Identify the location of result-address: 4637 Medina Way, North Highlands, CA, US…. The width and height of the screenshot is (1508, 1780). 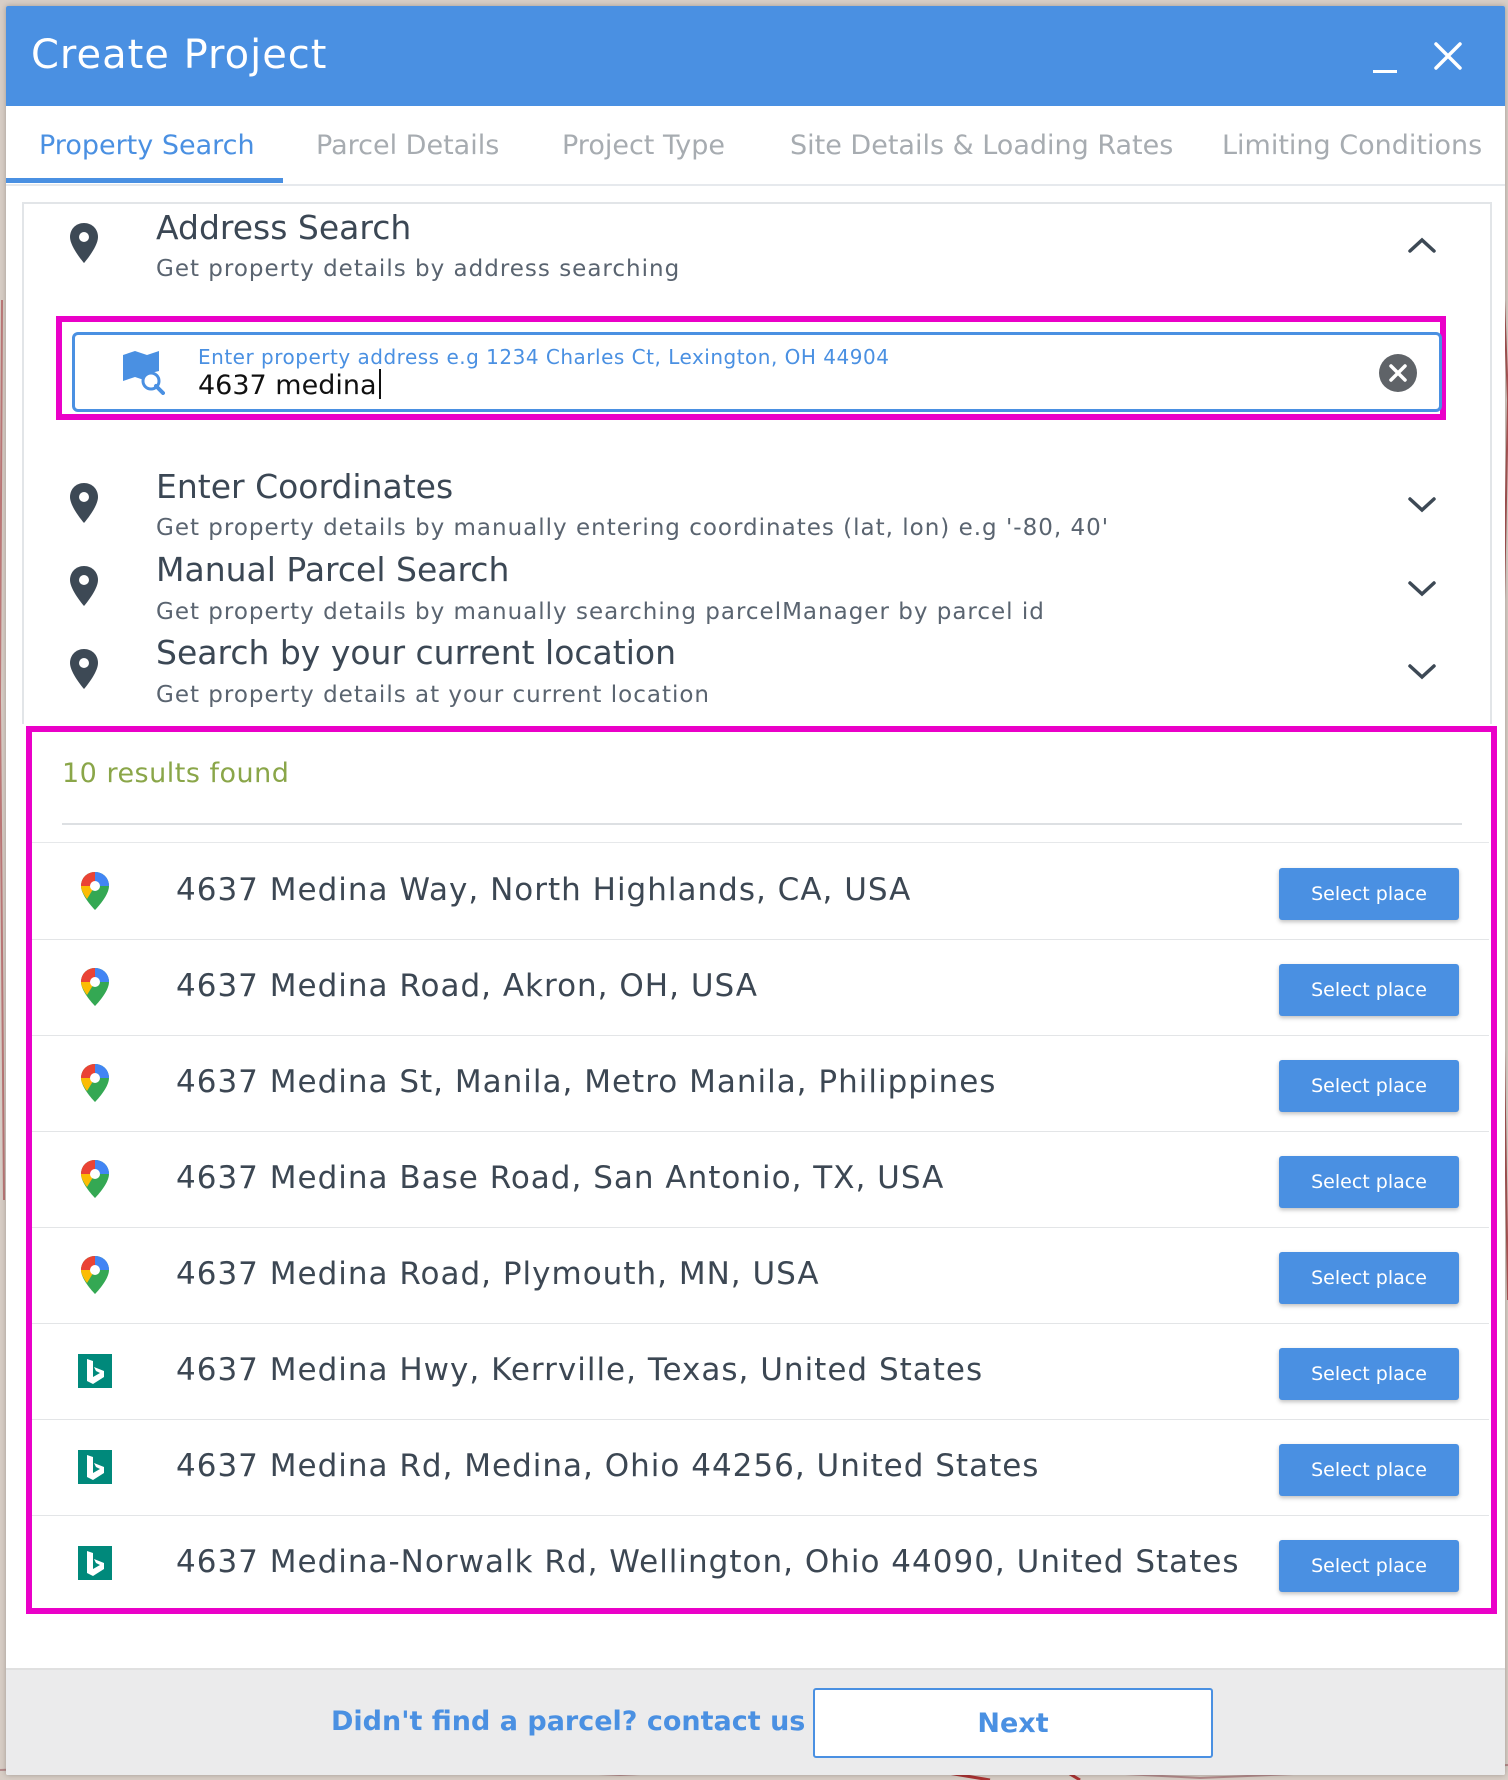
(544, 890).